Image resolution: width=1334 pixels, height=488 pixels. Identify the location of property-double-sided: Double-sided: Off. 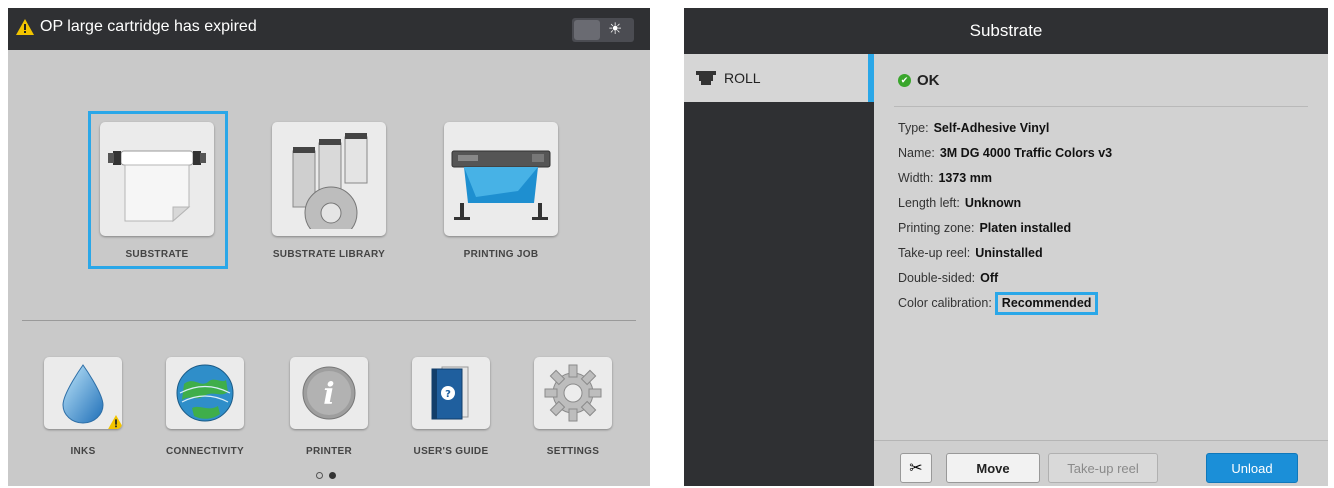
(1005, 278).